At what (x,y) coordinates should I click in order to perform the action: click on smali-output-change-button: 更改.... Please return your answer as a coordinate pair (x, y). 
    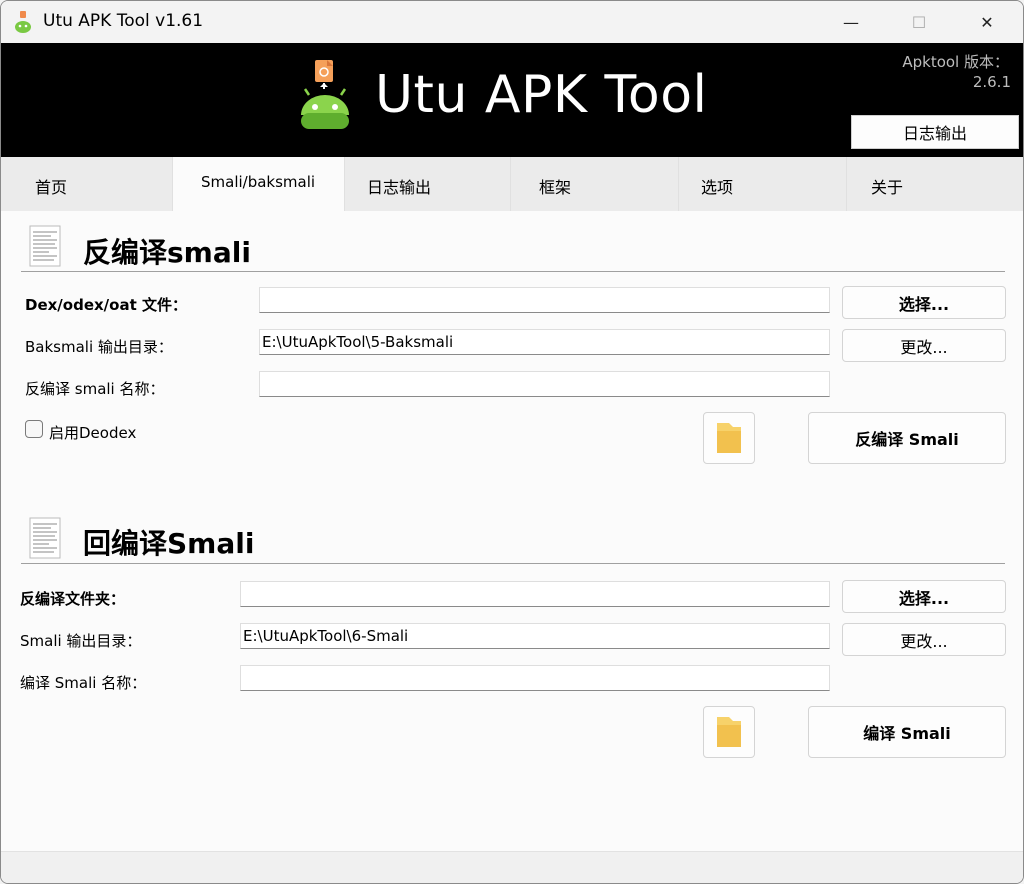
    Looking at the image, I should click on (924, 639).